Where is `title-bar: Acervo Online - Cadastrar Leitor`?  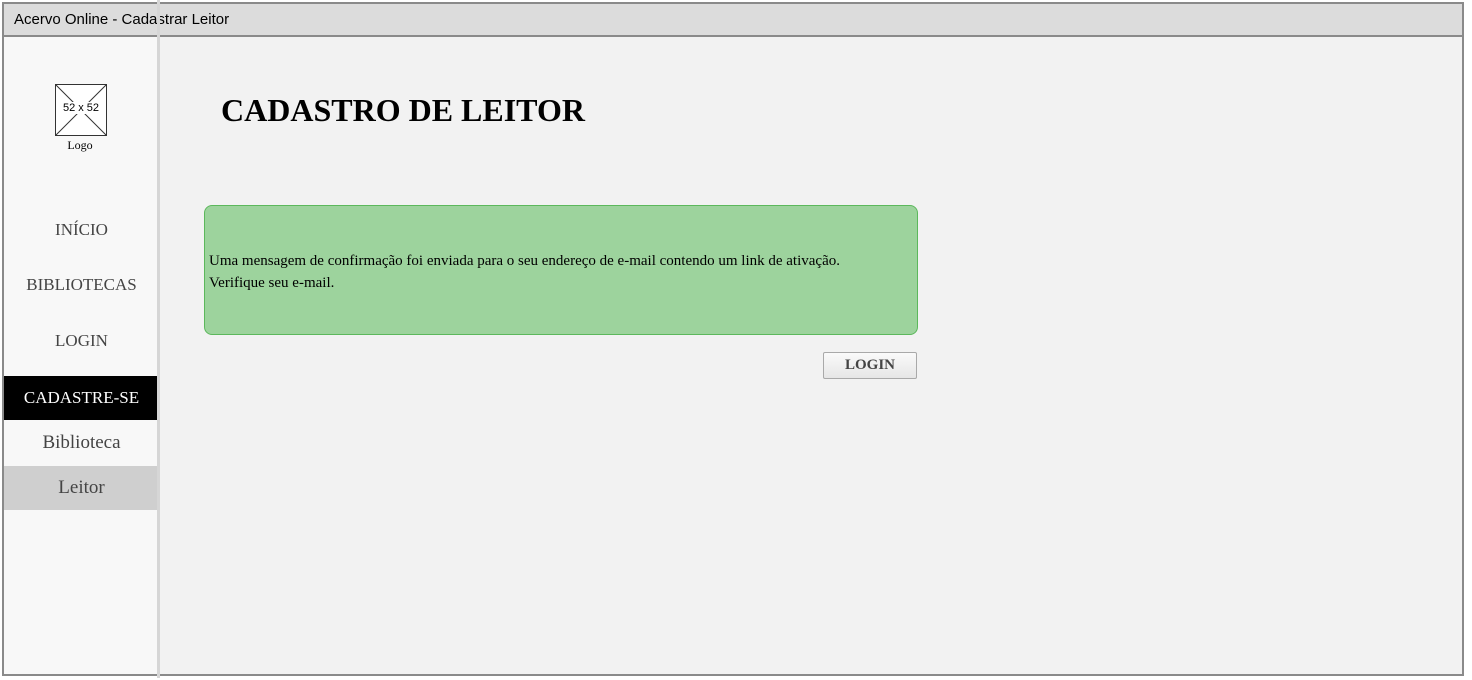
title-bar: Acervo Online - Cadastrar Leitor is located at coordinates (733, 20).